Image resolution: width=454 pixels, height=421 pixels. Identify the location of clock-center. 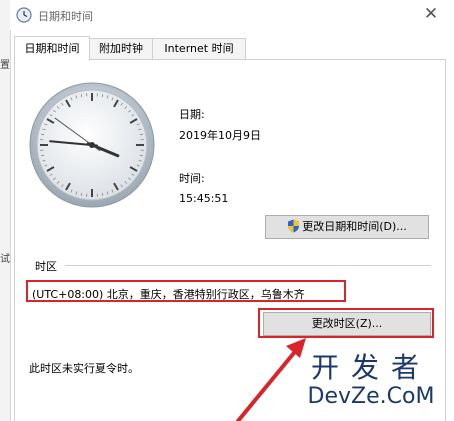
(92, 145).